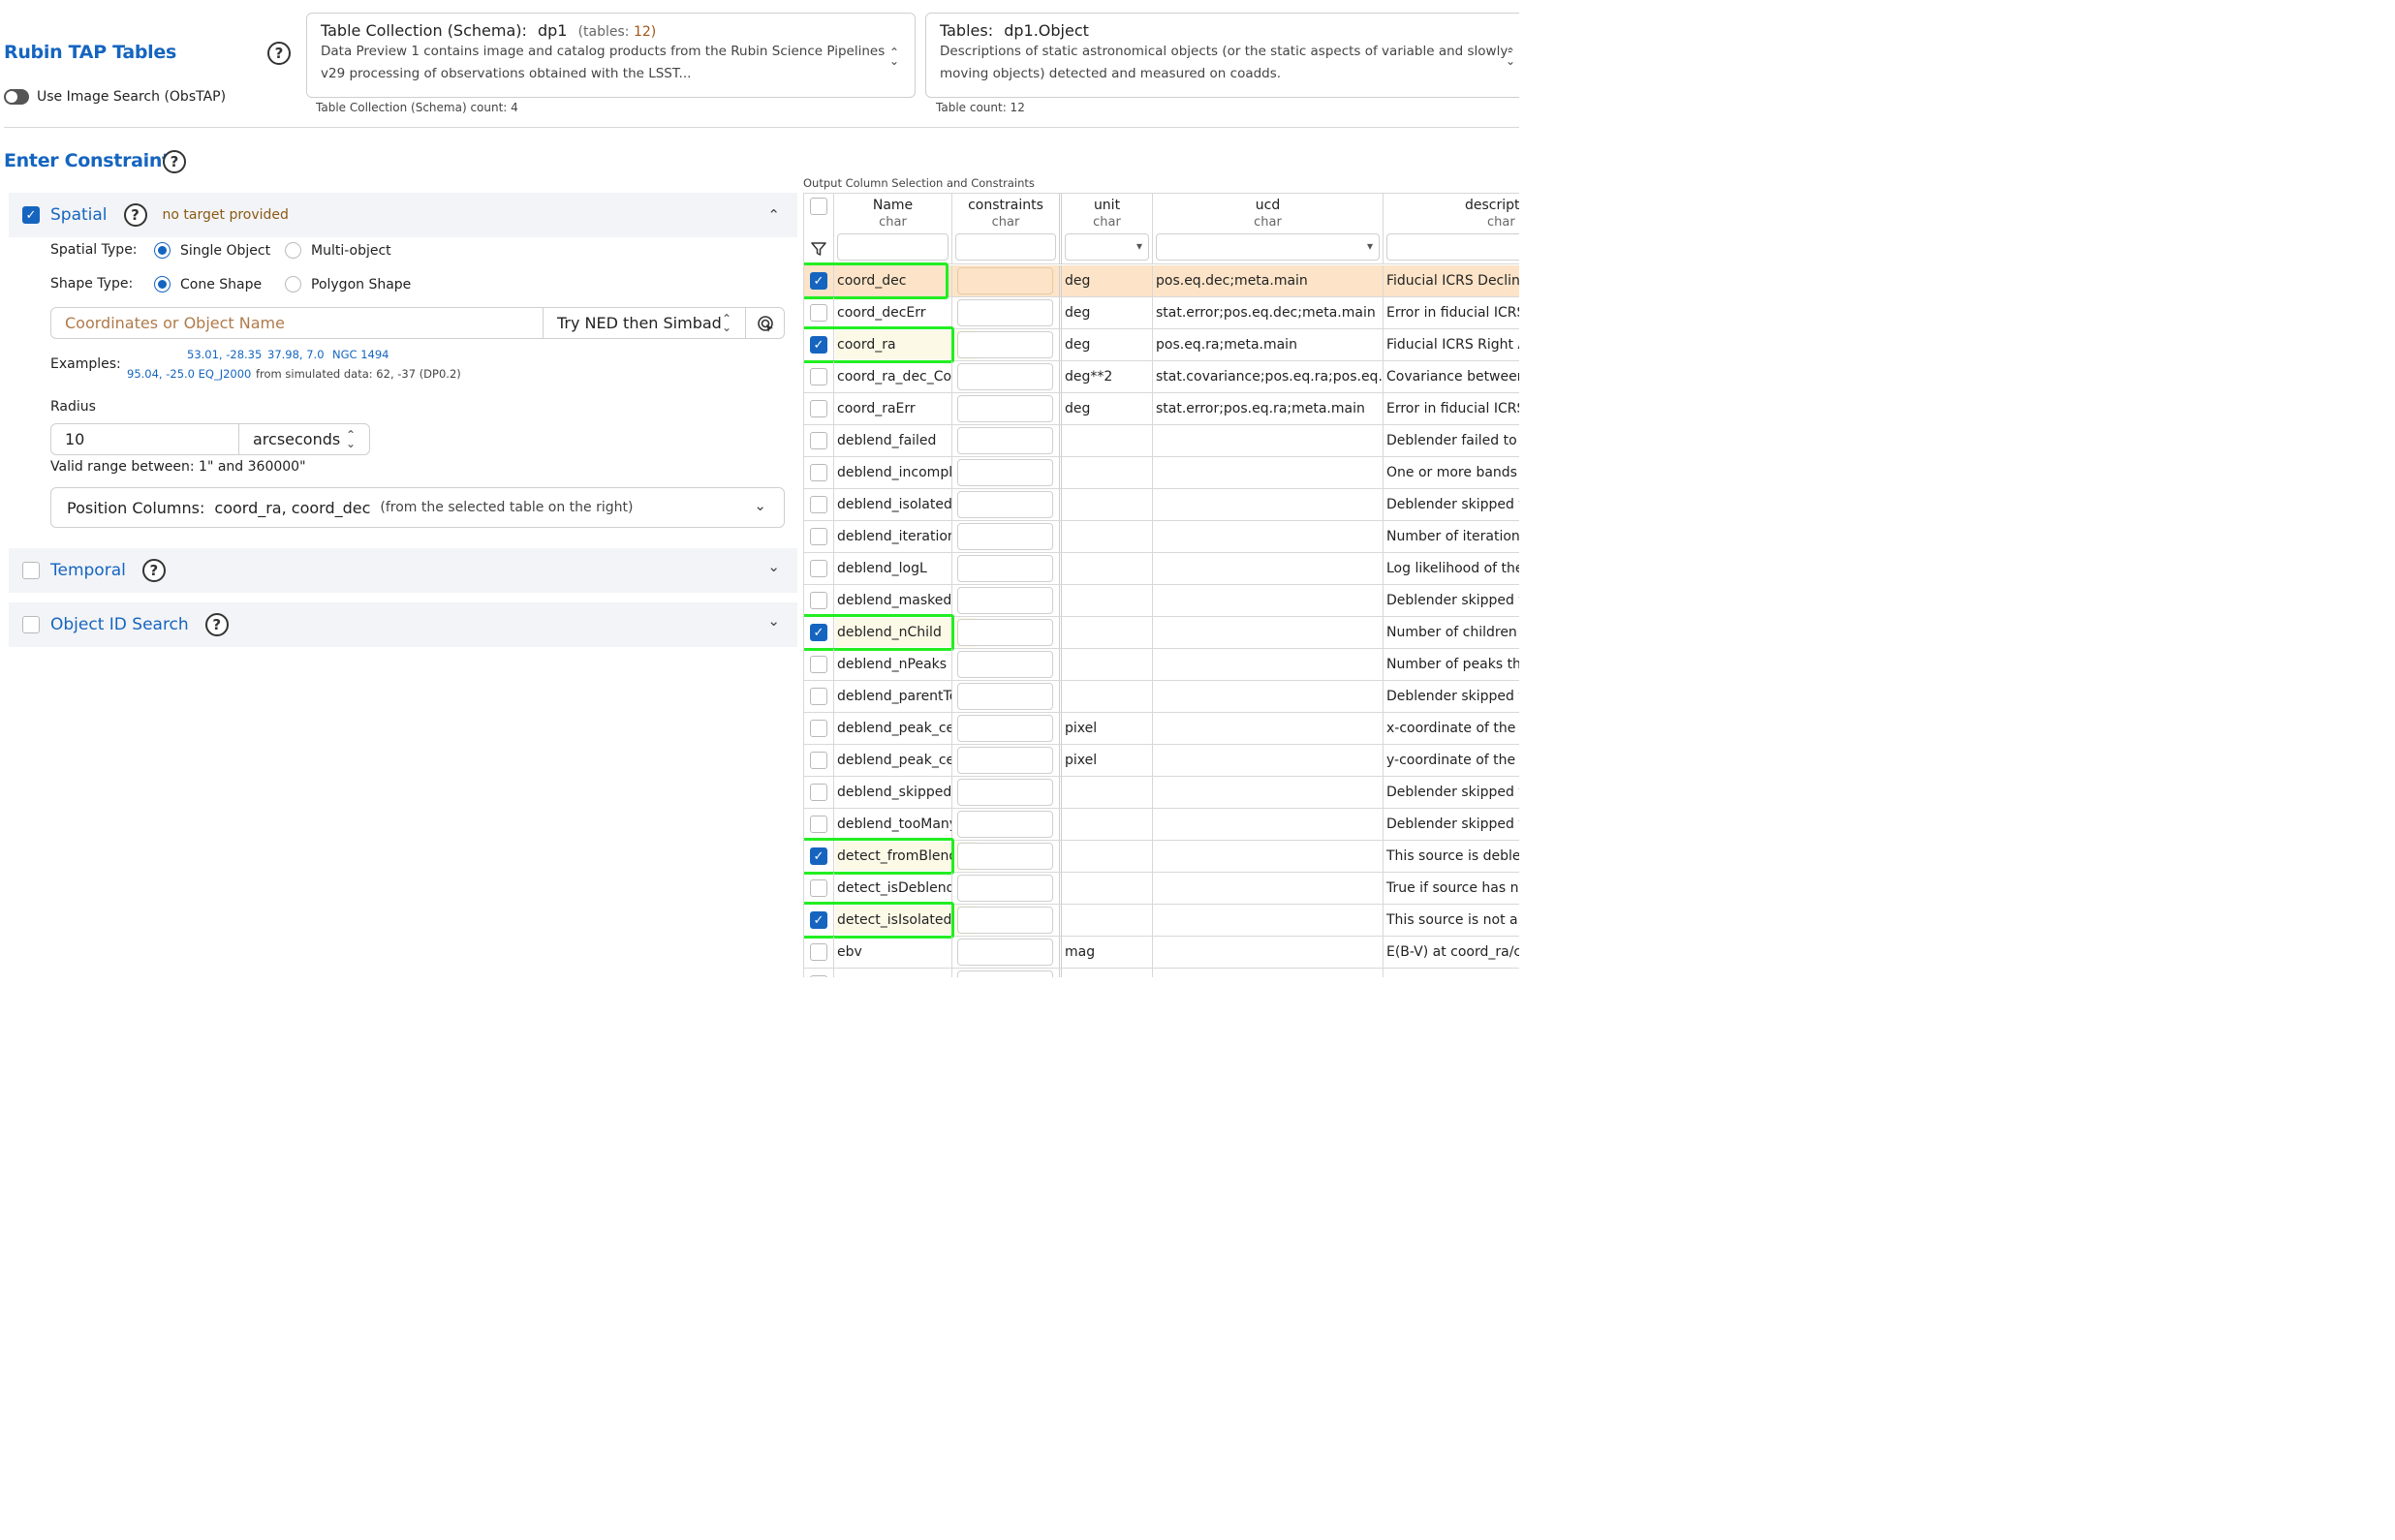 The width and height of the screenshot is (2395, 1540). Describe the element at coordinates (16, 97) in the screenshot. I see `toggle-switch-icon` at that location.